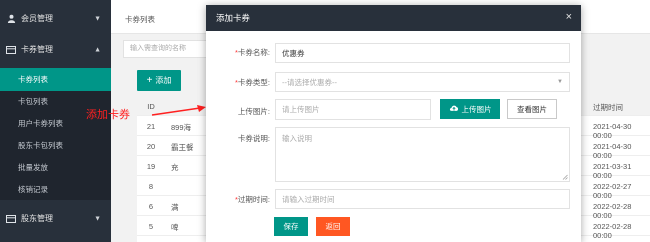 The image size is (650, 242). Describe the element at coordinates (37, 218) in the screenshot. I see `sidebar-group-label: 股东管理` at that location.